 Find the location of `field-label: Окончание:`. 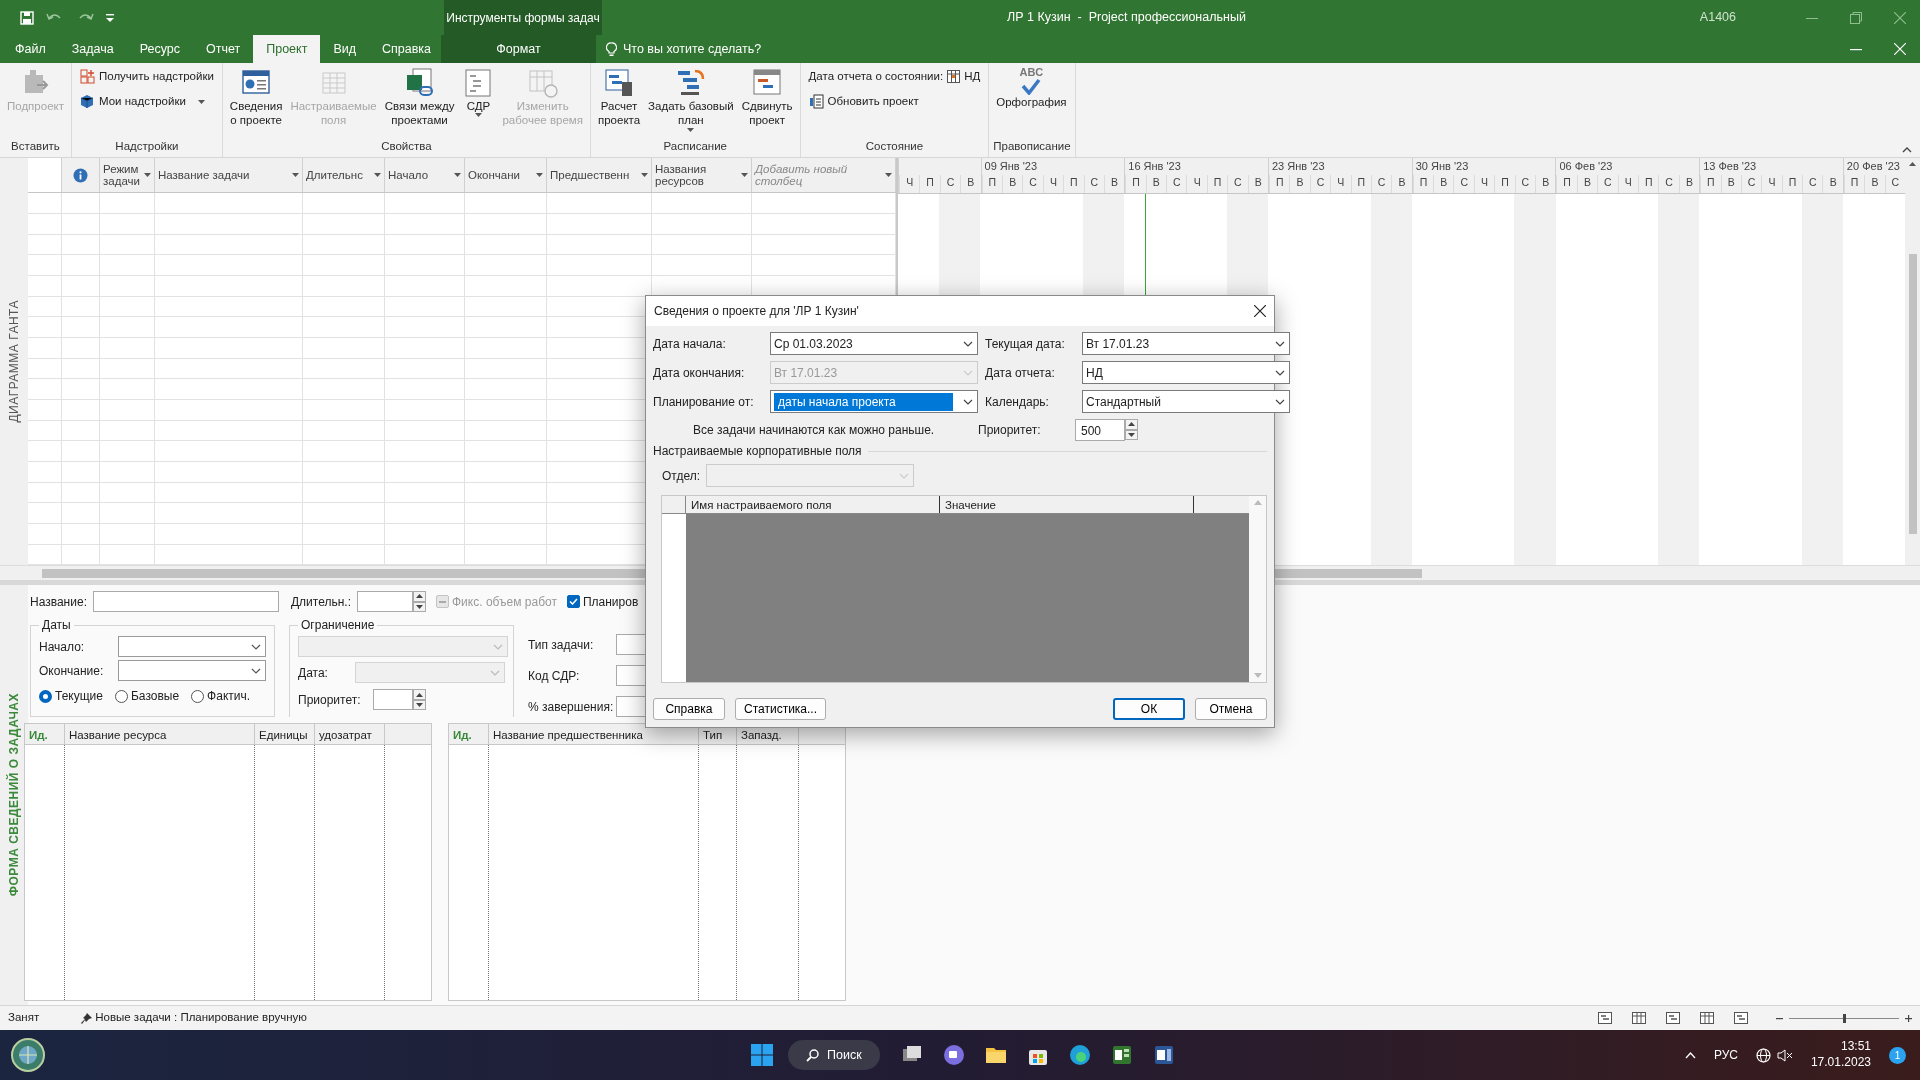

field-label: Окончание: is located at coordinates (71, 671).